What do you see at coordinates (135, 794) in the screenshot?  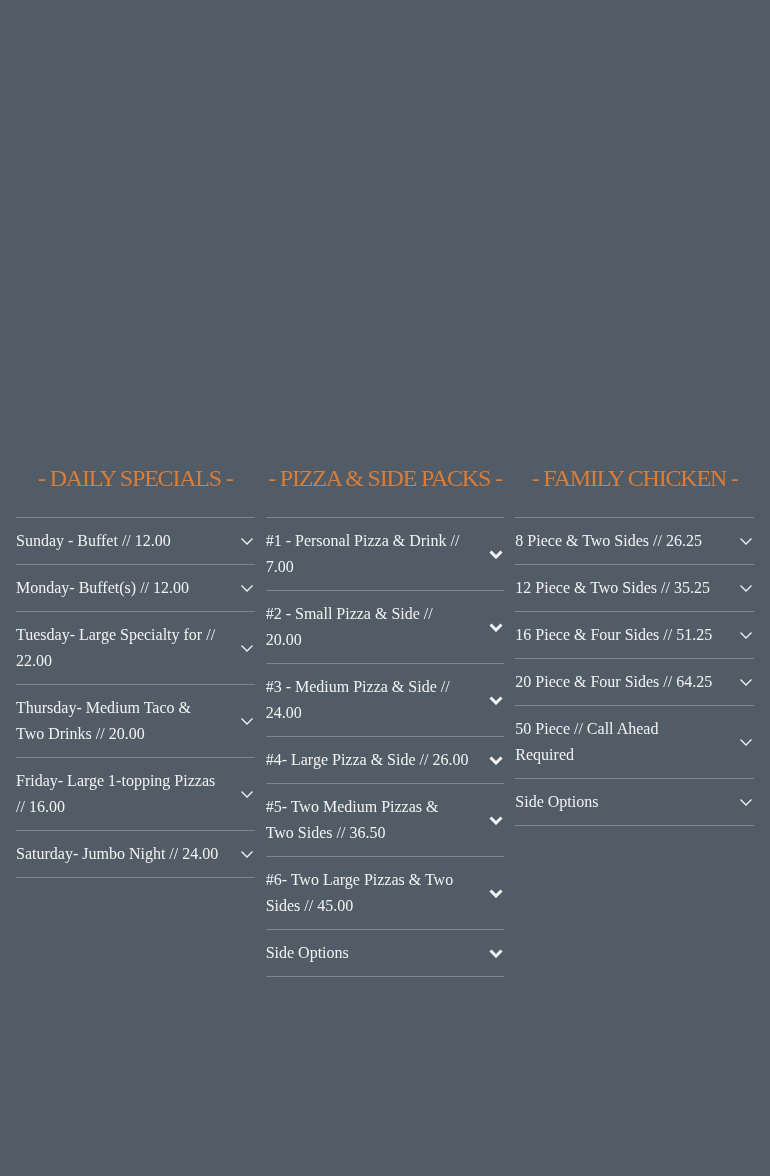 I see `accordion-item: Friday- Large 1-topping Pizzas // 16.00` at bounding box center [135, 794].